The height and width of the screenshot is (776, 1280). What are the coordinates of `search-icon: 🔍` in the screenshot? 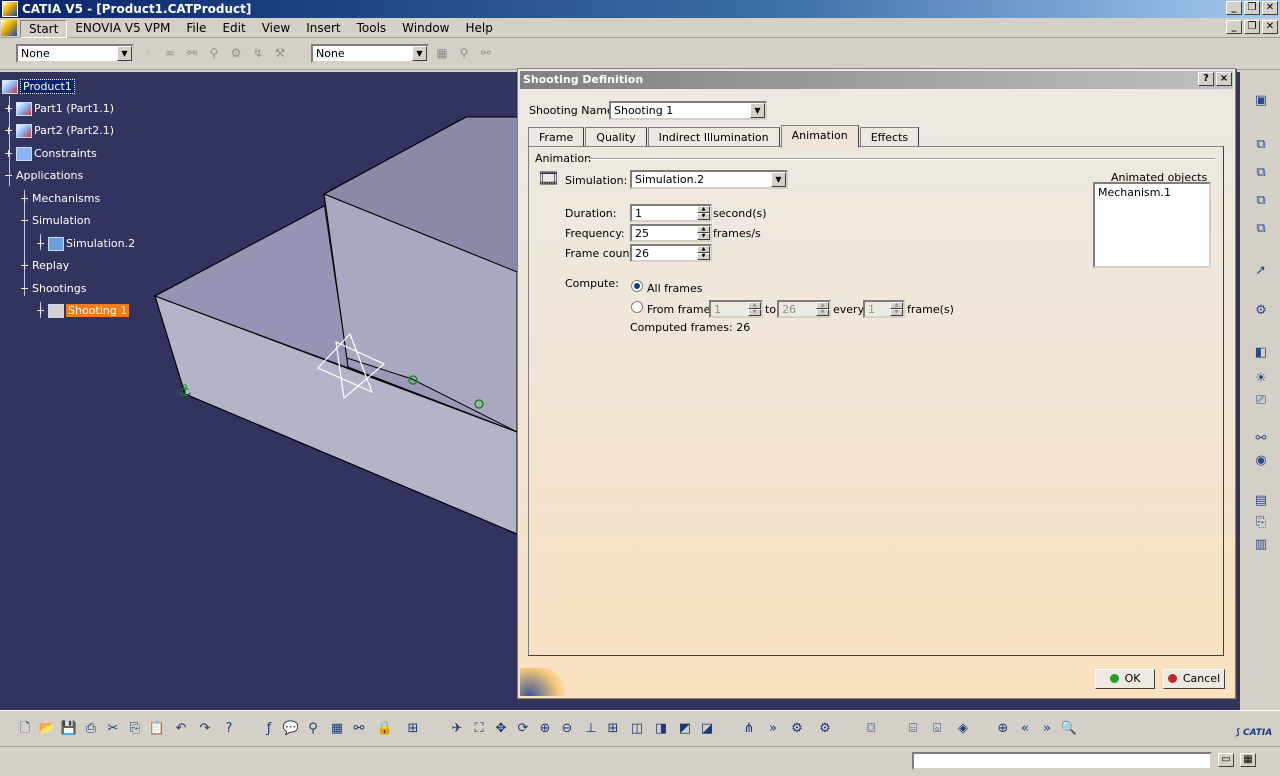 It's located at (1069, 729).